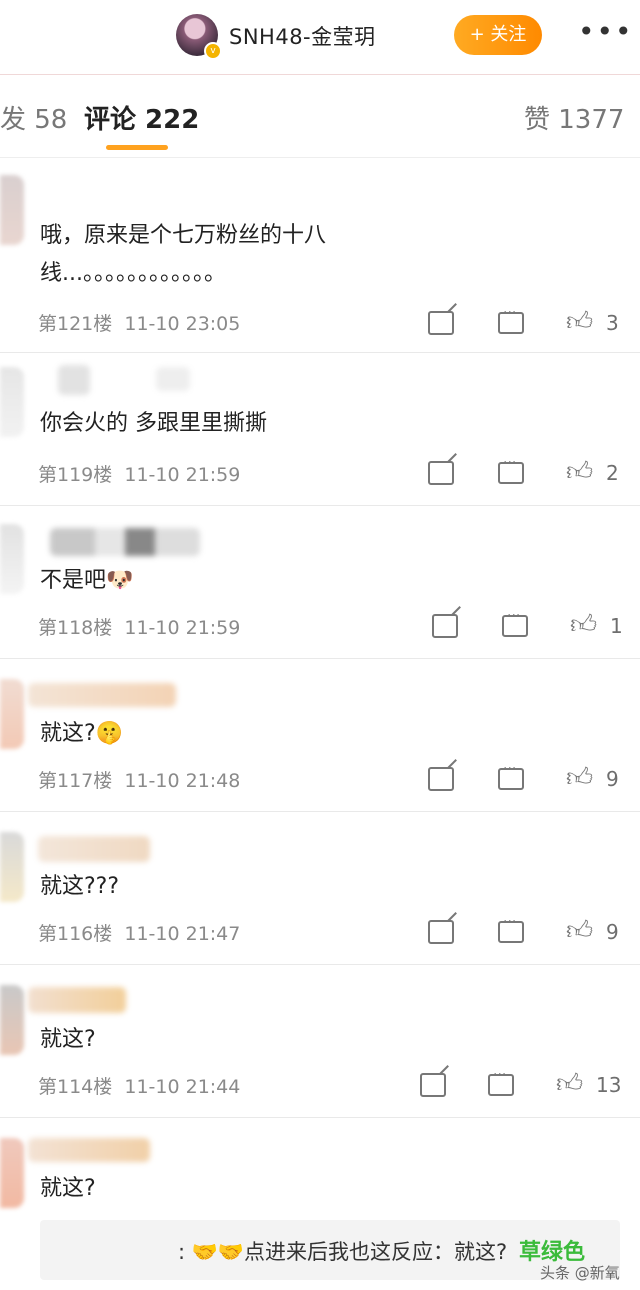 The width and height of the screenshot is (640, 1290). What do you see at coordinates (33, 117) in the screenshot?
I see `tab-reposts: 发 58` at bounding box center [33, 117].